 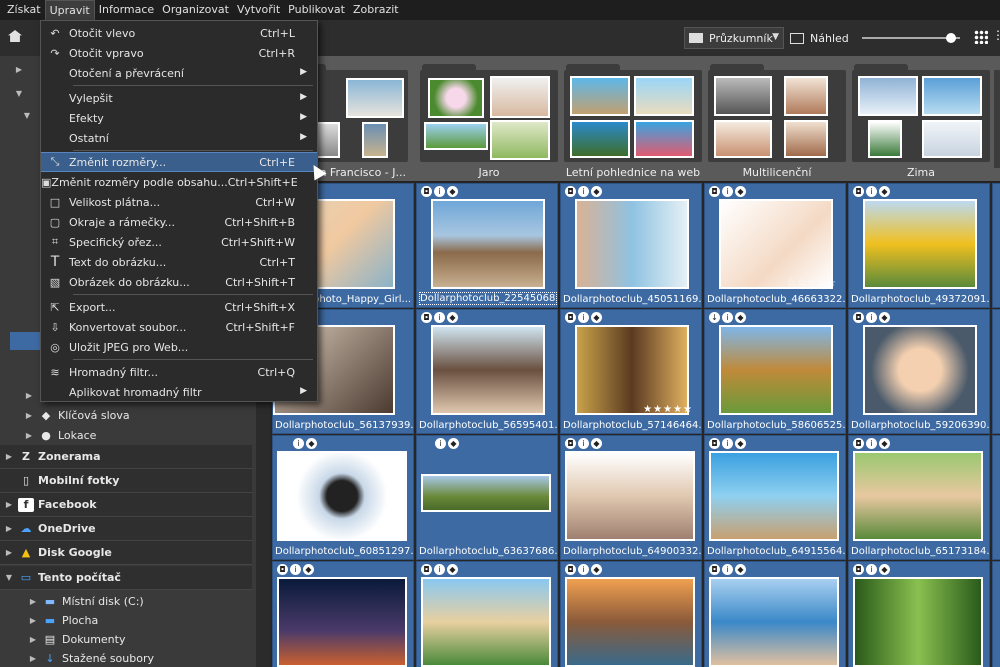 What do you see at coordinates (489, 123) in the screenshot?
I see `folder-jaro: Jaro` at bounding box center [489, 123].